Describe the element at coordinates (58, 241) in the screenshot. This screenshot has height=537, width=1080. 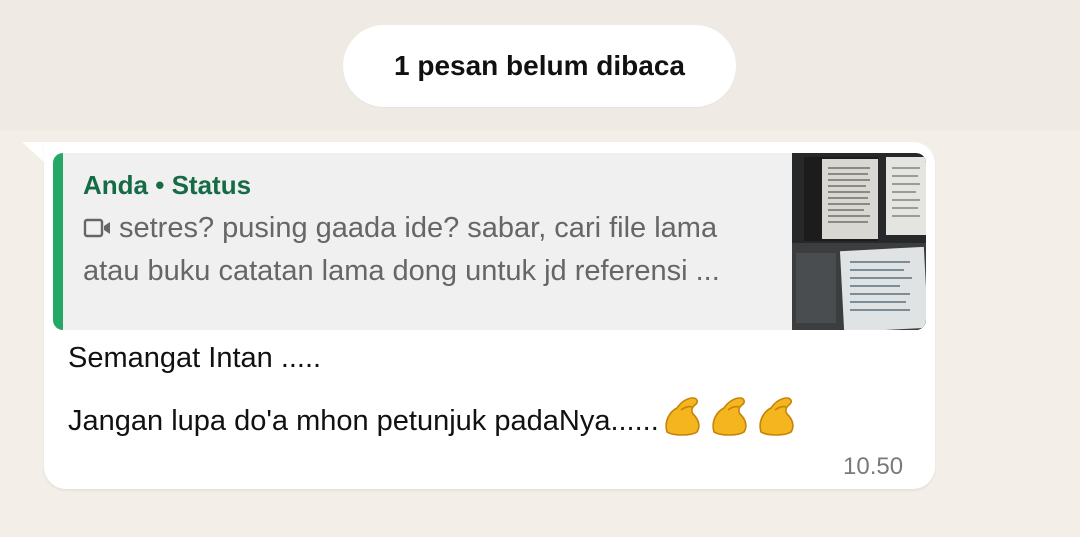
I see `quote-accent-bar` at that location.